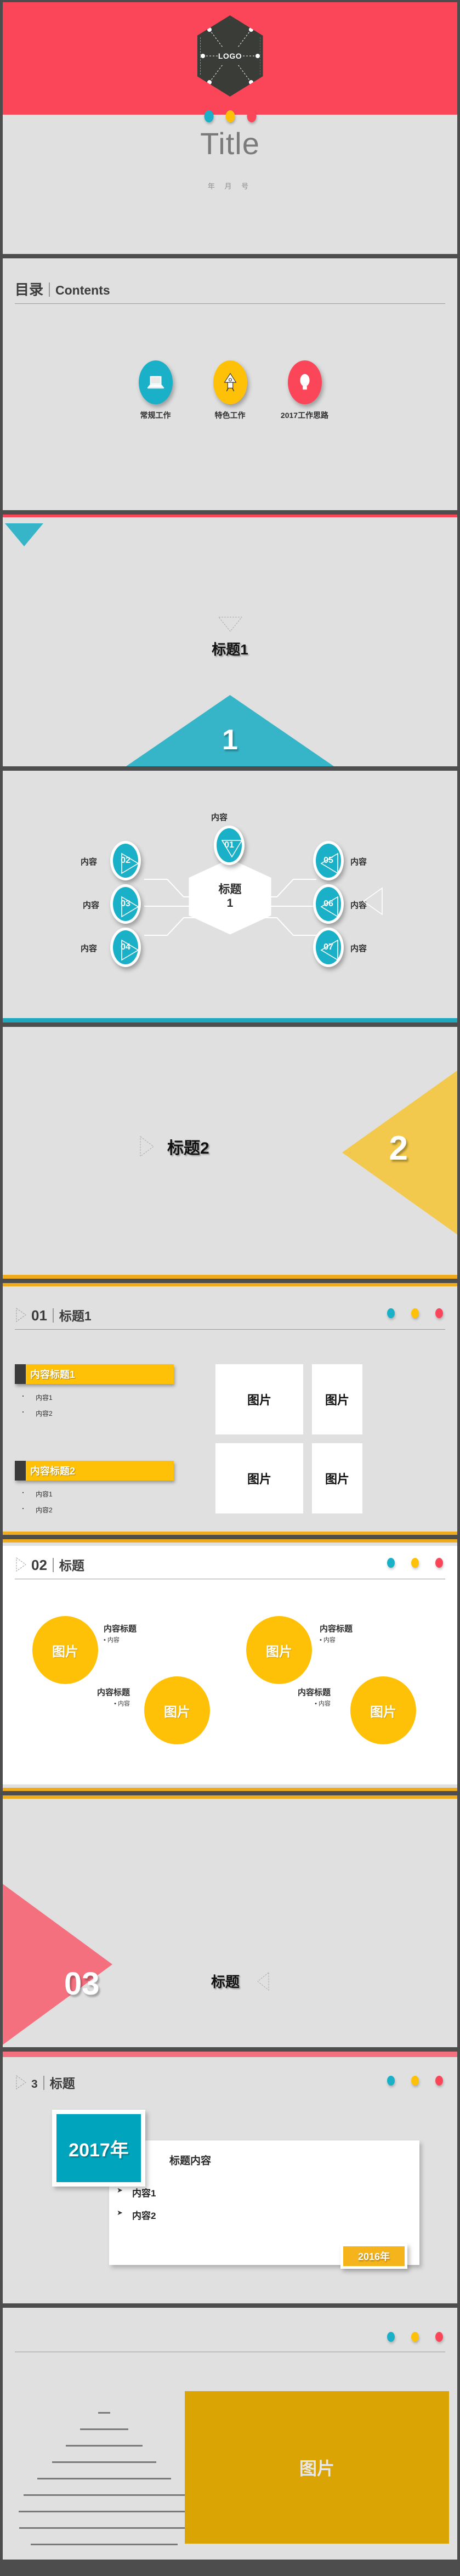 The width and height of the screenshot is (460, 2576). Describe the element at coordinates (127, 863) in the screenshot. I see `diagram-node-02: 02` at that location.